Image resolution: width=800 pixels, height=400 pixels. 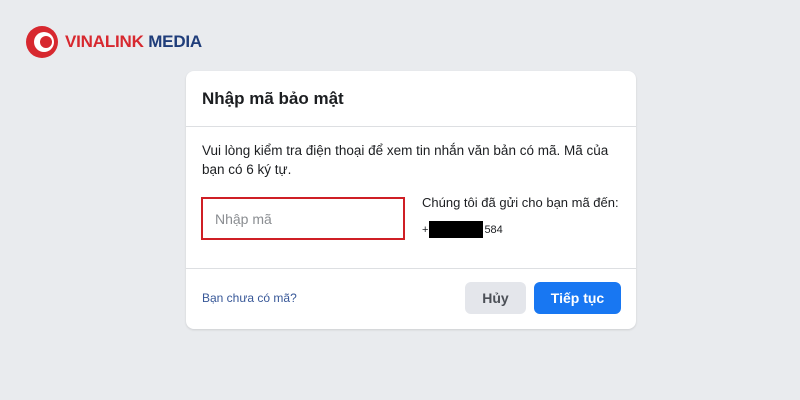 I want to click on dialog-header: Nhập mã bảo mật, so click(x=411, y=99).